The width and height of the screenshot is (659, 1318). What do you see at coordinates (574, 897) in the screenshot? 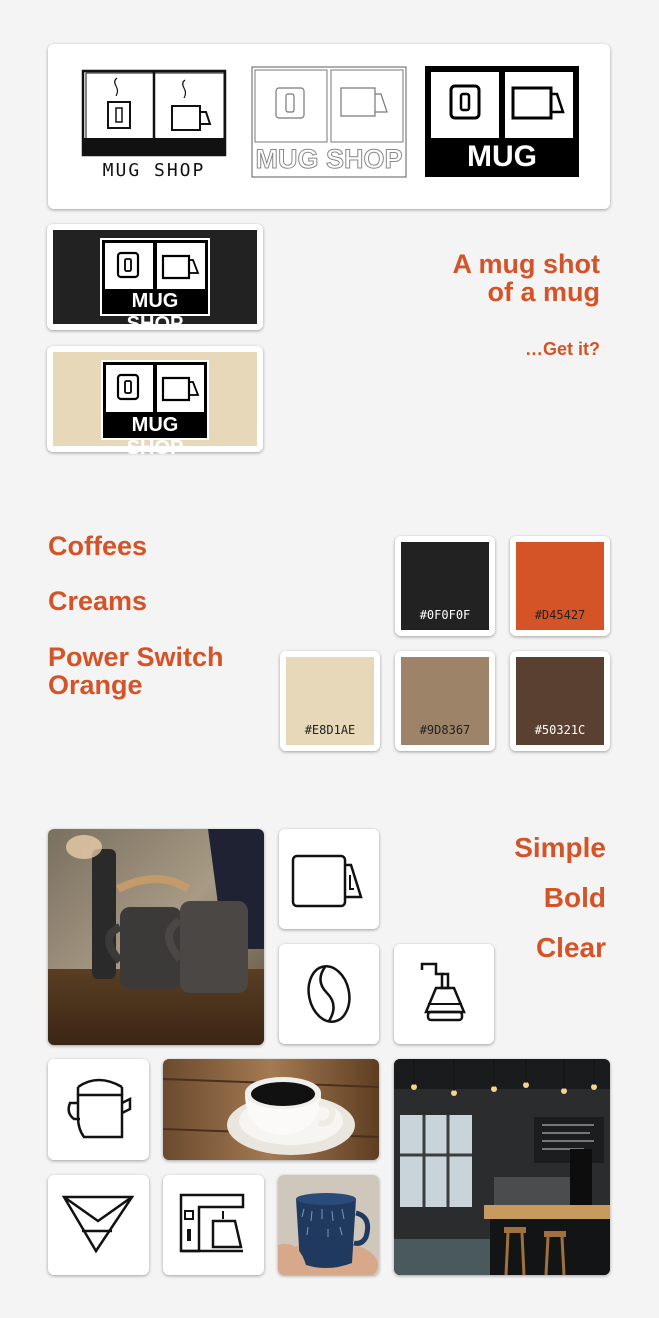
I see `principle-bold: Bold` at bounding box center [574, 897].